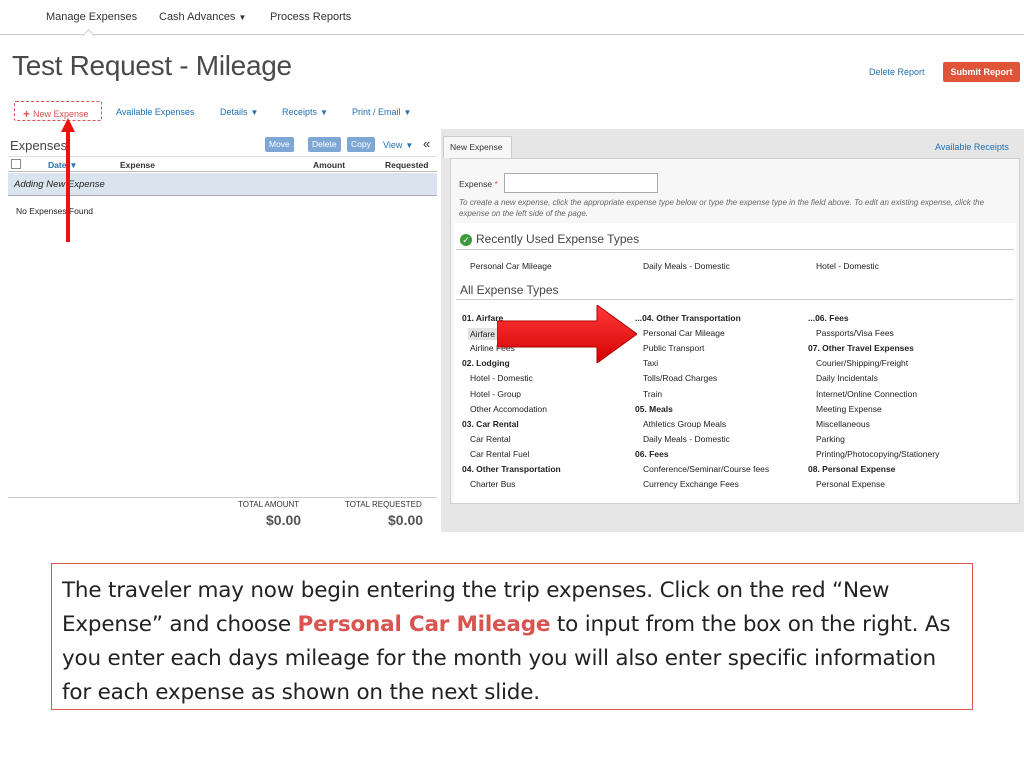 This screenshot has height=768, width=1024. What do you see at coordinates (269, 504) in the screenshot?
I see `total-amount-label: TOTAL AMOUNT` at bounding box center [269, 504].